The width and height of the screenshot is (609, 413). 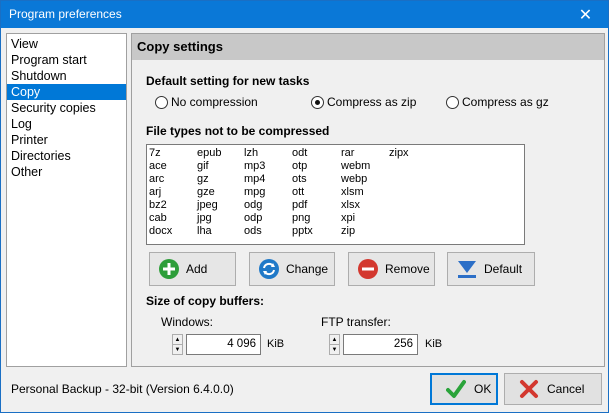 I want to click on windows-buffer-stepper: ▲ ▼, so click(x=177, y=344).